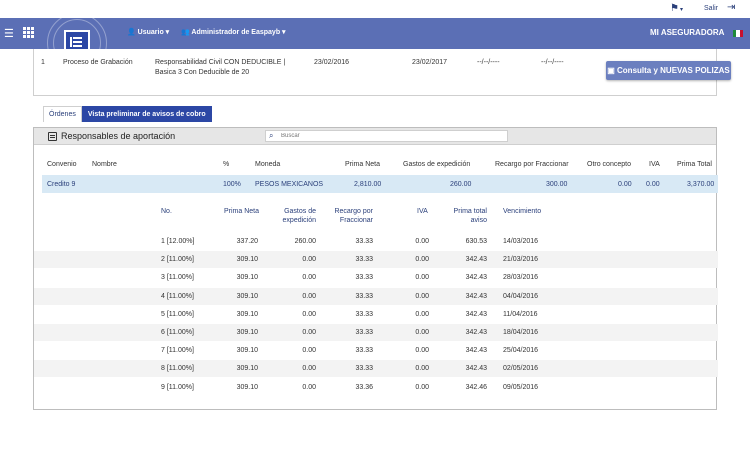  Describe the element at coordinates (178, 241) in the screenshot. I see `cell-no: 1 [12.00%]` at that location.